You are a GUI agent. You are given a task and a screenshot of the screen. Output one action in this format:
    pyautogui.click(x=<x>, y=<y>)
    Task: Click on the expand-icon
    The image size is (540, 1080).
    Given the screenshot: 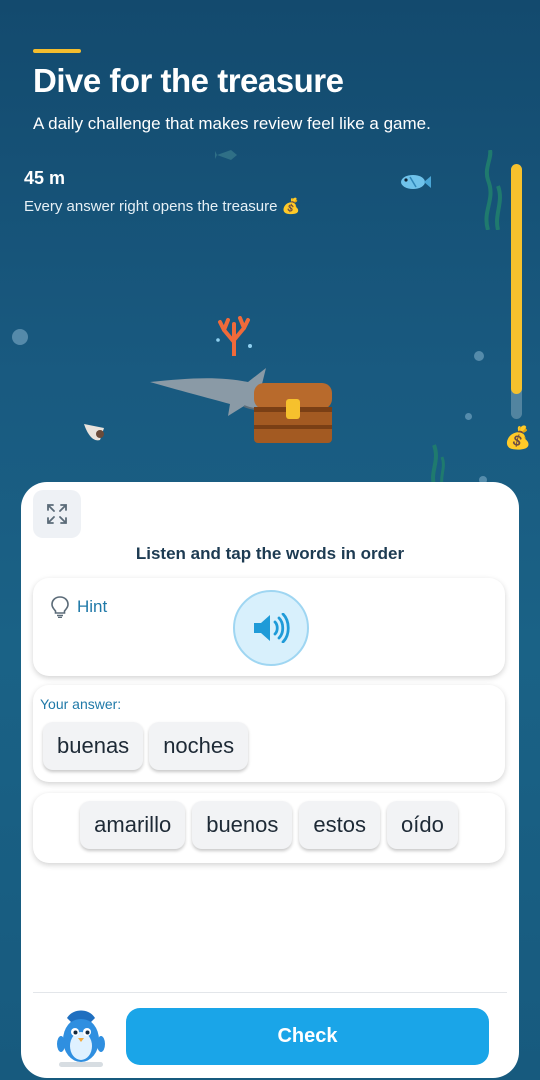 What is the action you would take?
    pyautogui.click(x=57, y=514)
    